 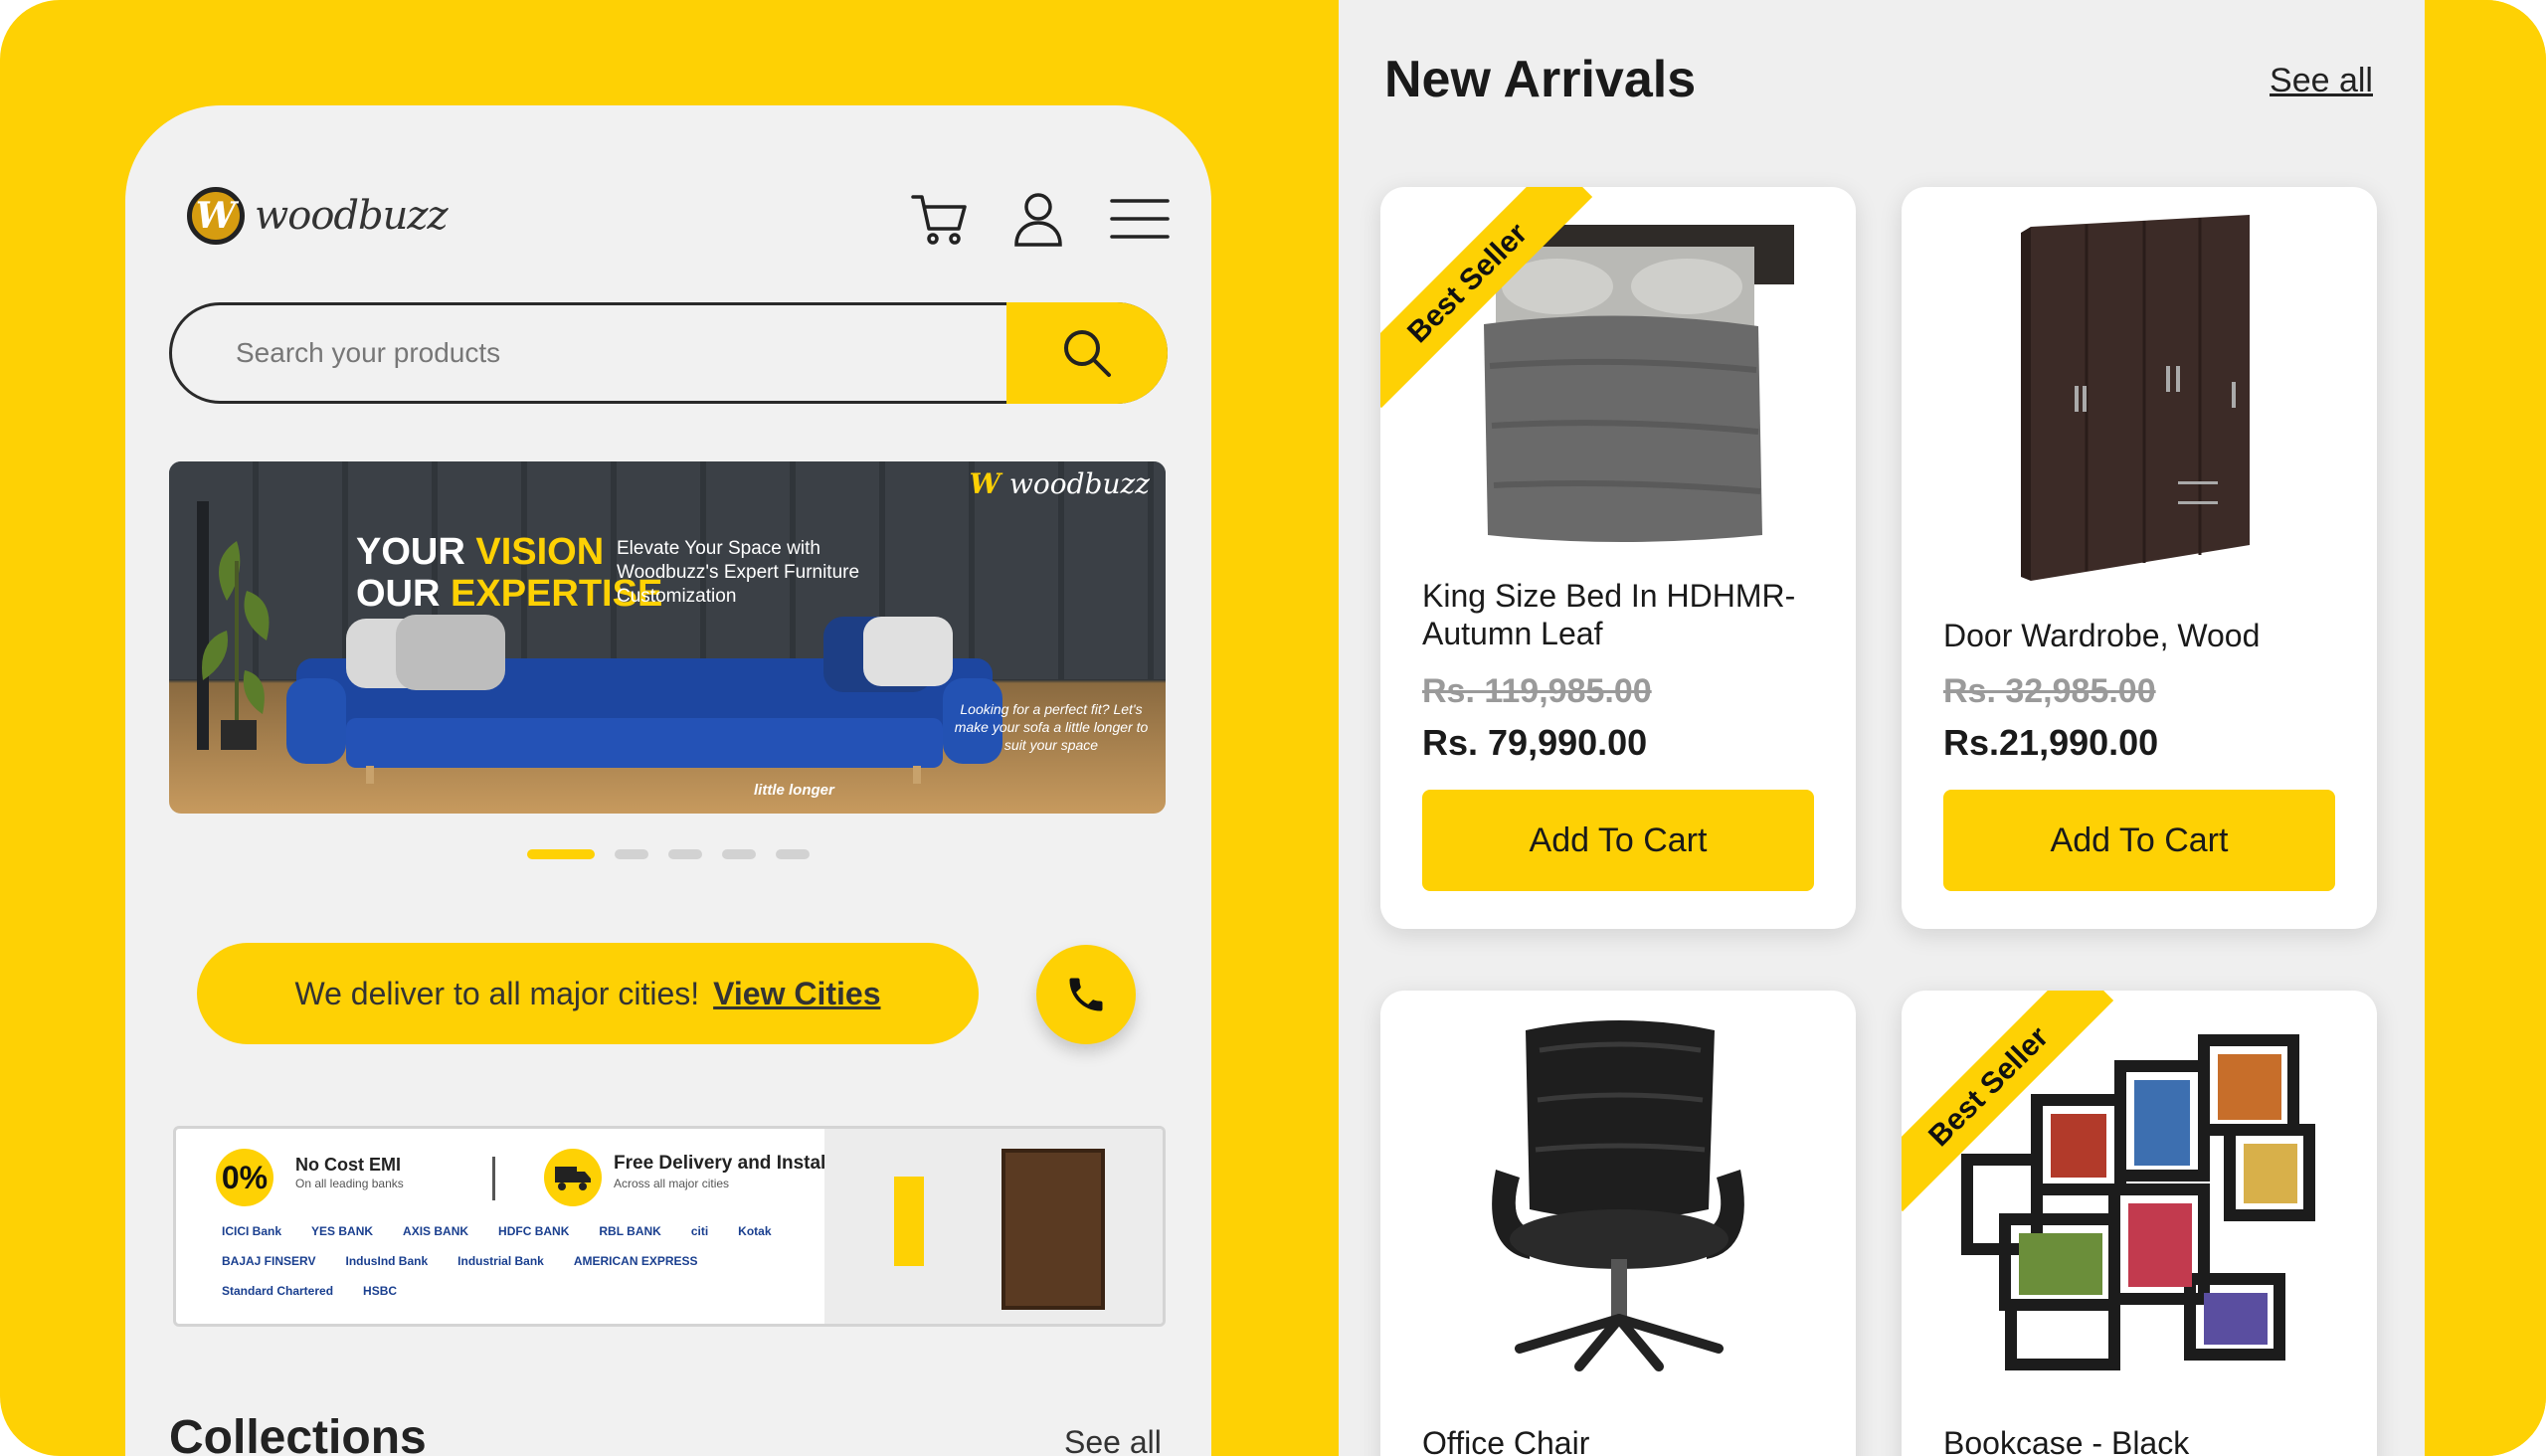 I want to click on search-input: Search your products, so click(x=368, y=353).